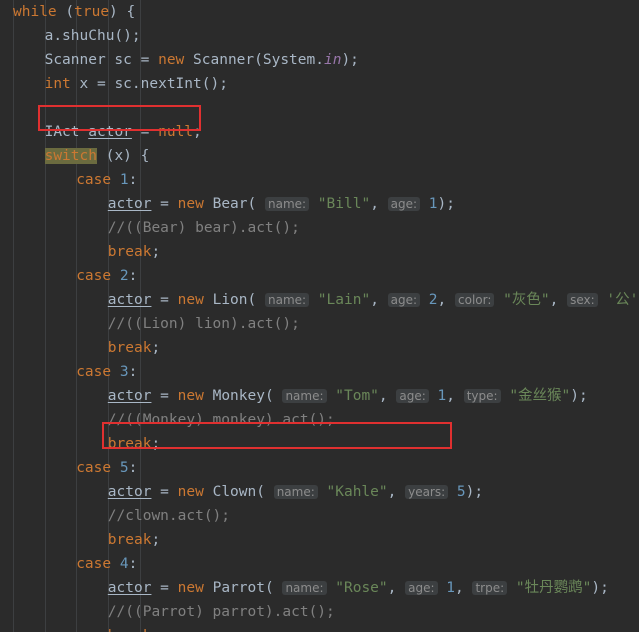 Image resolution: width=639 pixels, height=632 pixels. What do you see at coordinates (319, 564) in the screenshot?
I see `code-line: case 4:` at bounding box center [319, 564].